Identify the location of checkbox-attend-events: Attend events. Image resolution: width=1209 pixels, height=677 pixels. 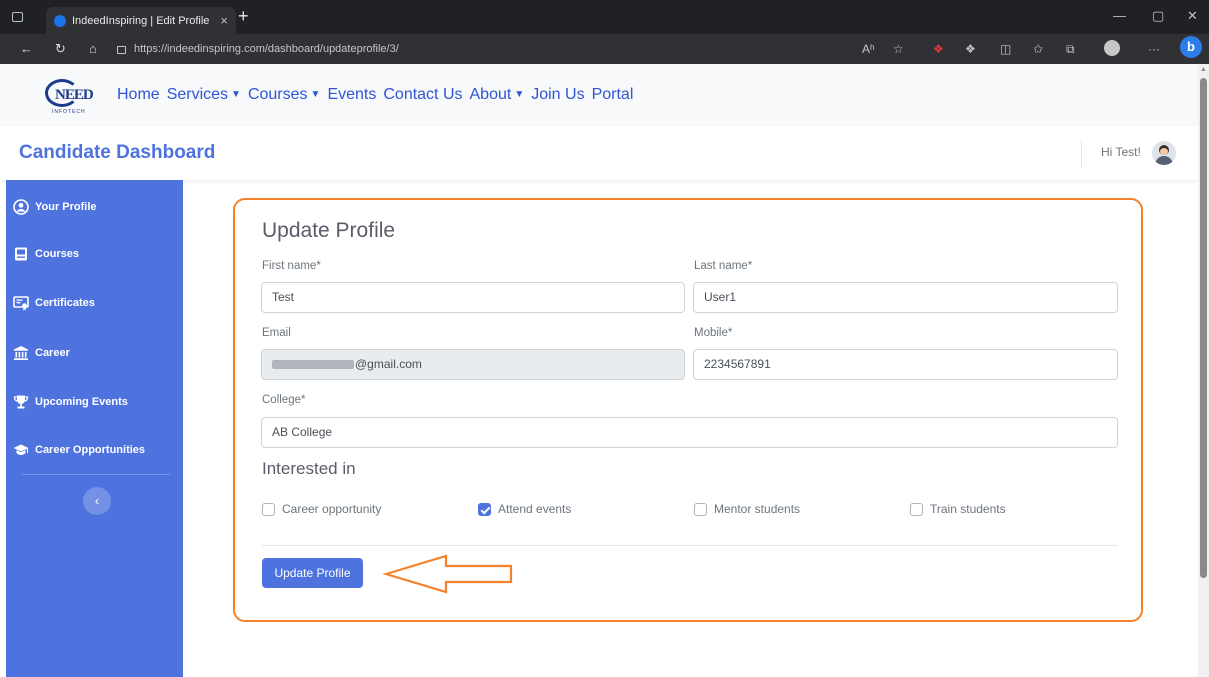
(524, 509).